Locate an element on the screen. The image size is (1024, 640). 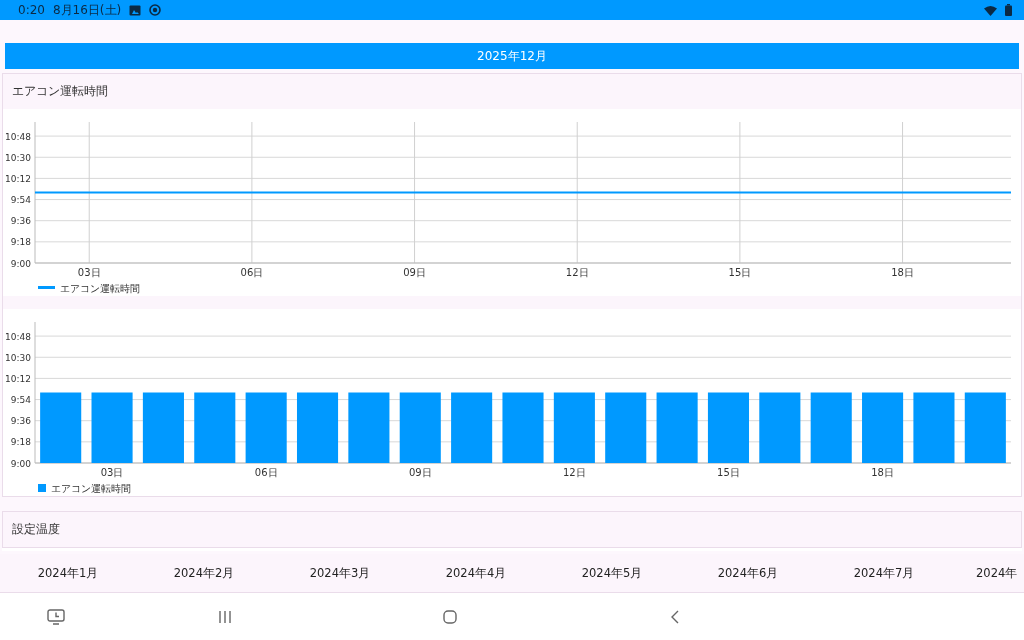
wifi-icon is located at coordinates (990, 10).